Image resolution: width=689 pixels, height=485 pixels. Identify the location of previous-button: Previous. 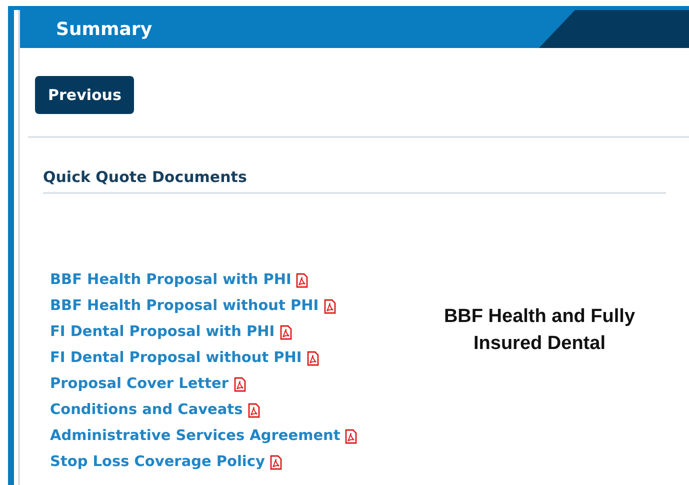
(84, 95).